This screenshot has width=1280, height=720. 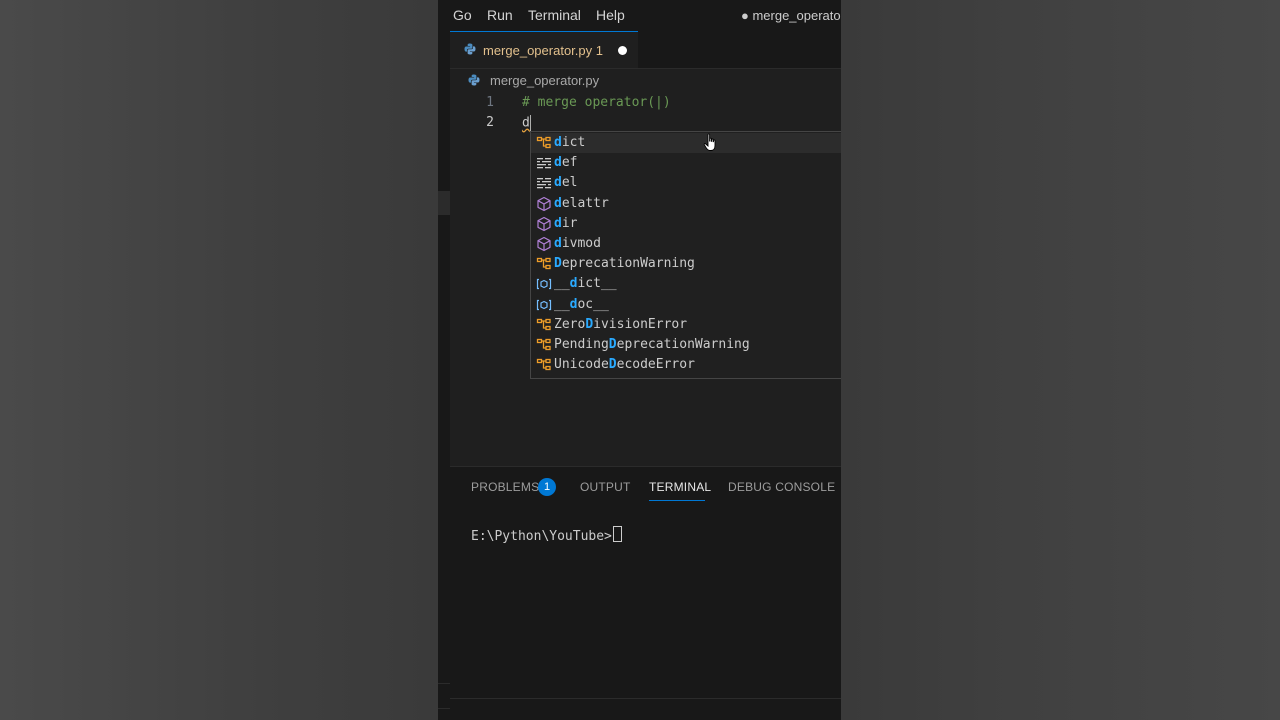 What do you see at coordinates (639, 15) in the screenshot?
I see `menu-bar: Go Run Terminal Help ● merge_operator` at bounding box center [639, 15].